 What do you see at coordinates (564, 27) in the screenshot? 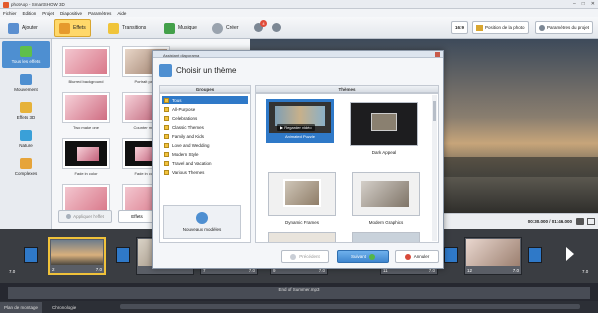
I see `project-settings-button: Paramètres du projet` at bounding box center [564, 27].